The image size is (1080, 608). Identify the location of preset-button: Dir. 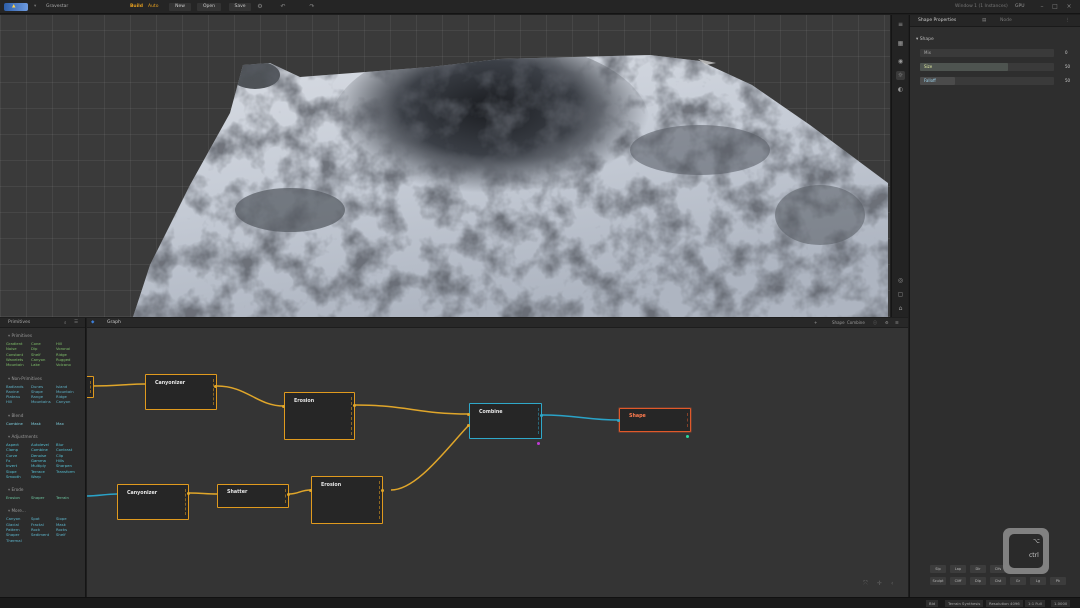
(978, 569).